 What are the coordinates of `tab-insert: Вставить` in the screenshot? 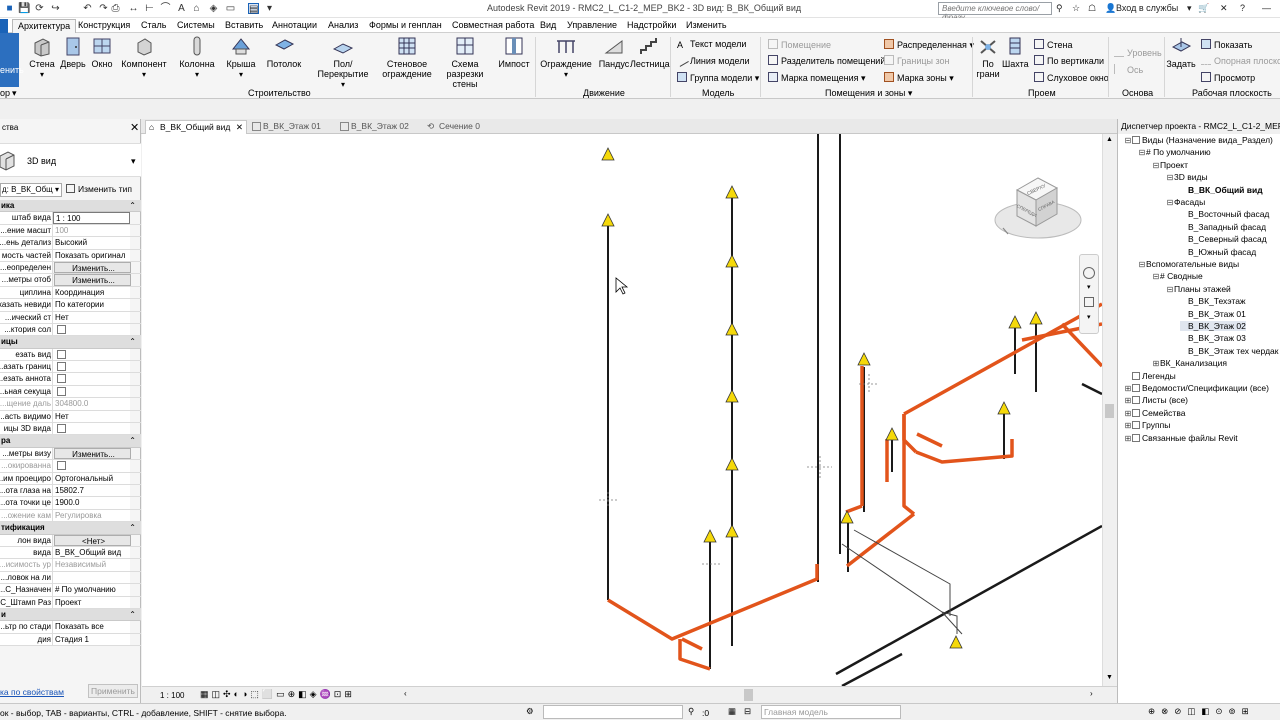 It's located at (244, 25).